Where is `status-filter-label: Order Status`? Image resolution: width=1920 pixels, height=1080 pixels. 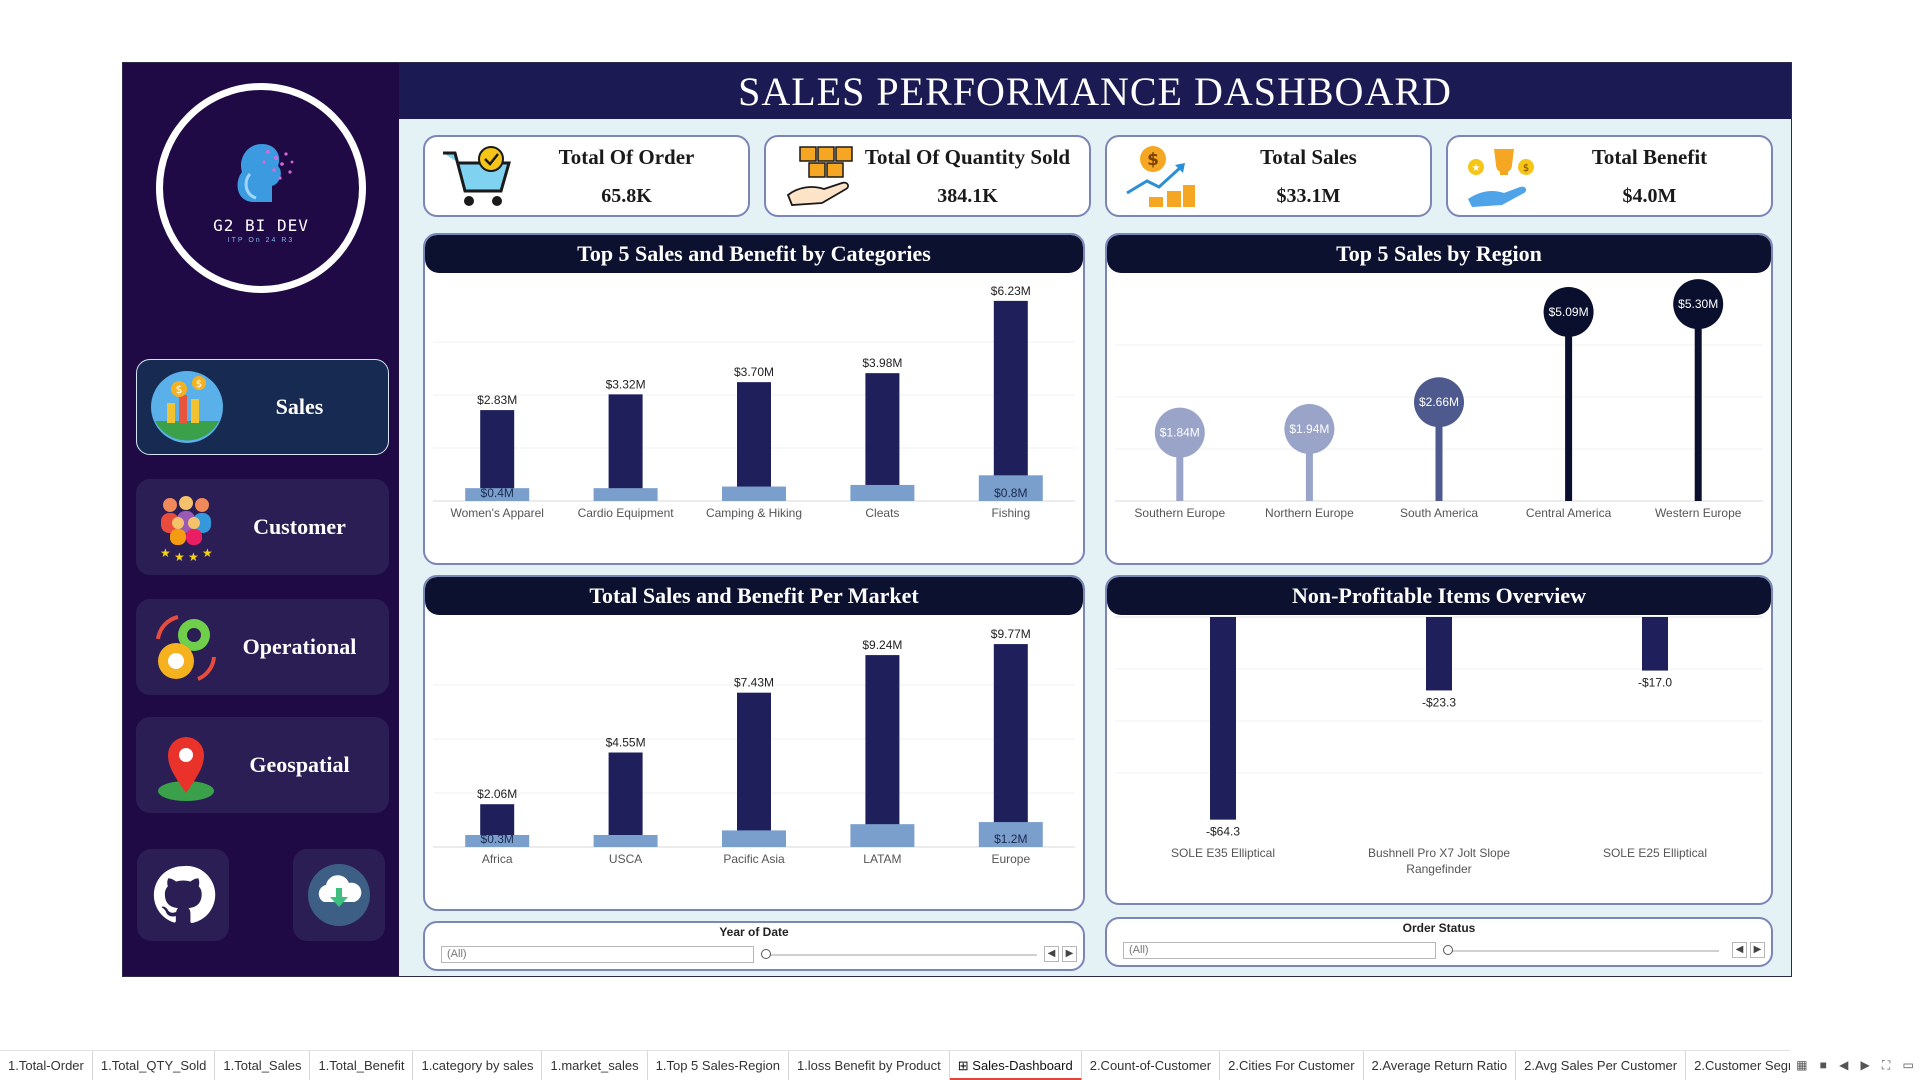 status-filter-label: Order Status is located at coordinates (1439, 928).